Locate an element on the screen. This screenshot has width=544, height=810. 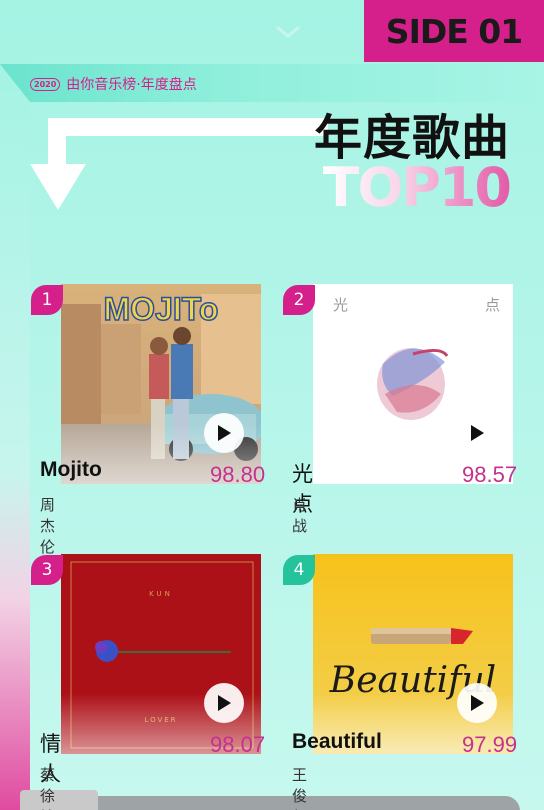
album-cover: MOJITo is located at coordinates (161, 384).